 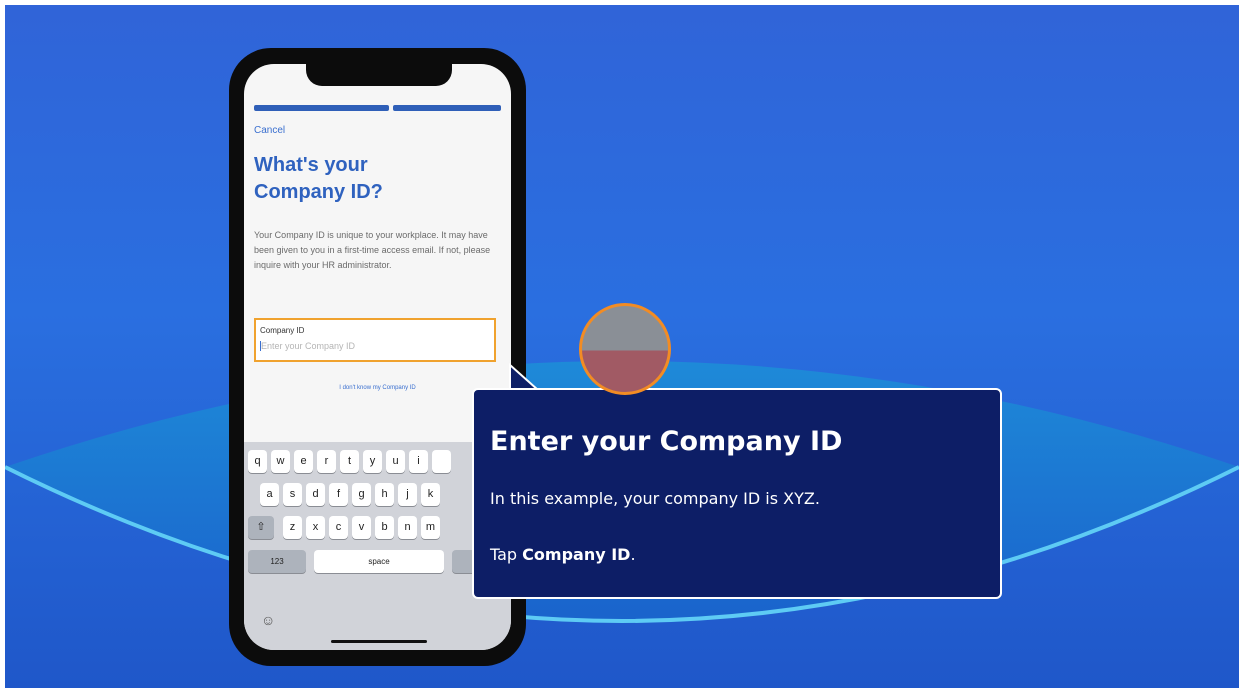 I want to click on tooltip-instruction: Tap Company ID., so click(x=563, y=554).